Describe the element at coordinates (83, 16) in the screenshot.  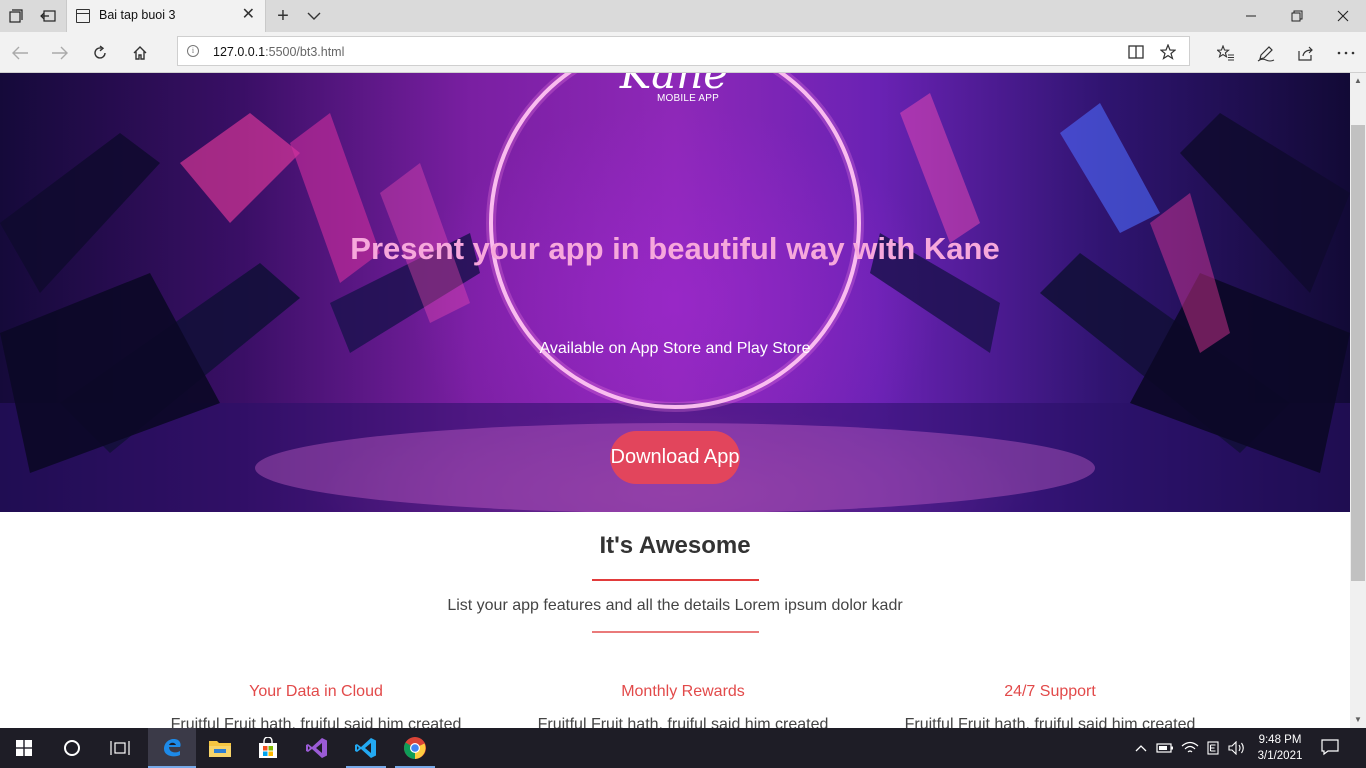
I see `page-icon` at that location.